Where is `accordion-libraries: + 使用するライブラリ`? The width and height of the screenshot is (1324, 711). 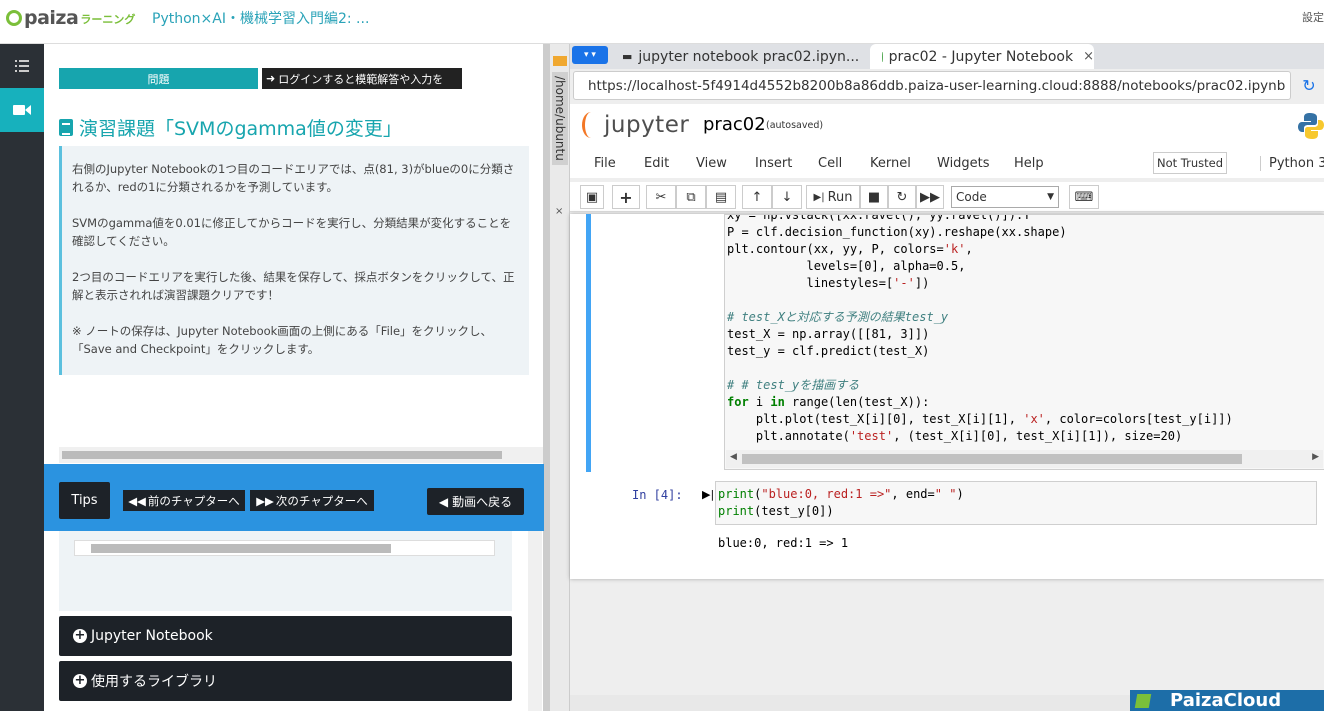 accordion-libraries: + 使用するライブラリ is located at coordinates (285, 681).